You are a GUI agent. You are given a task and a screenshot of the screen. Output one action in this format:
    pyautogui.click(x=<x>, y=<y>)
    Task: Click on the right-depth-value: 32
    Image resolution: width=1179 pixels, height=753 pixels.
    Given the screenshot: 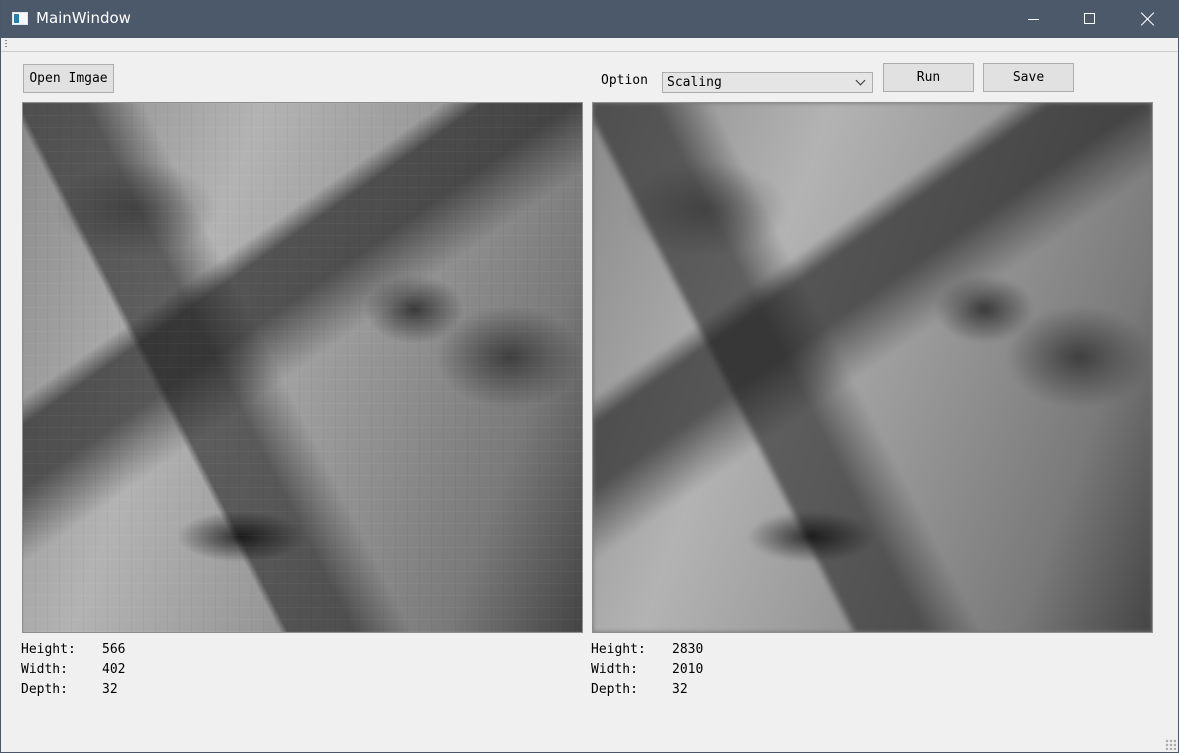 What is the action you would take?
    pyautogui.click(x=680, y=689)
    